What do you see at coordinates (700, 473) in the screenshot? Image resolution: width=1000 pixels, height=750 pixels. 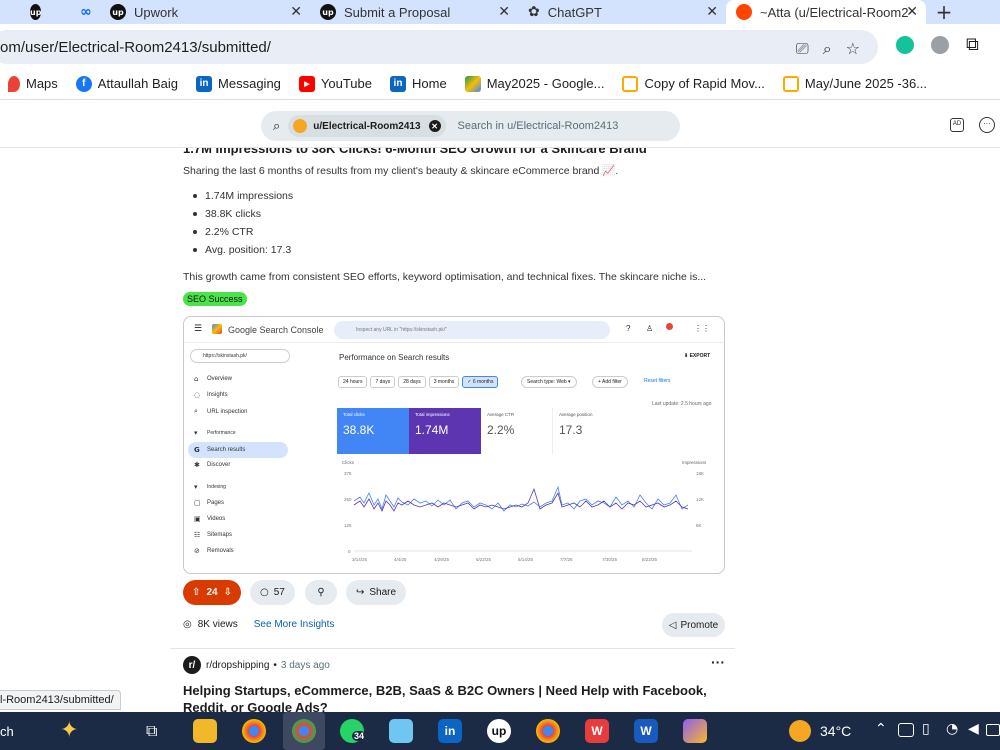 I see `tick-label: 18K` at bounding box center [700, 473].